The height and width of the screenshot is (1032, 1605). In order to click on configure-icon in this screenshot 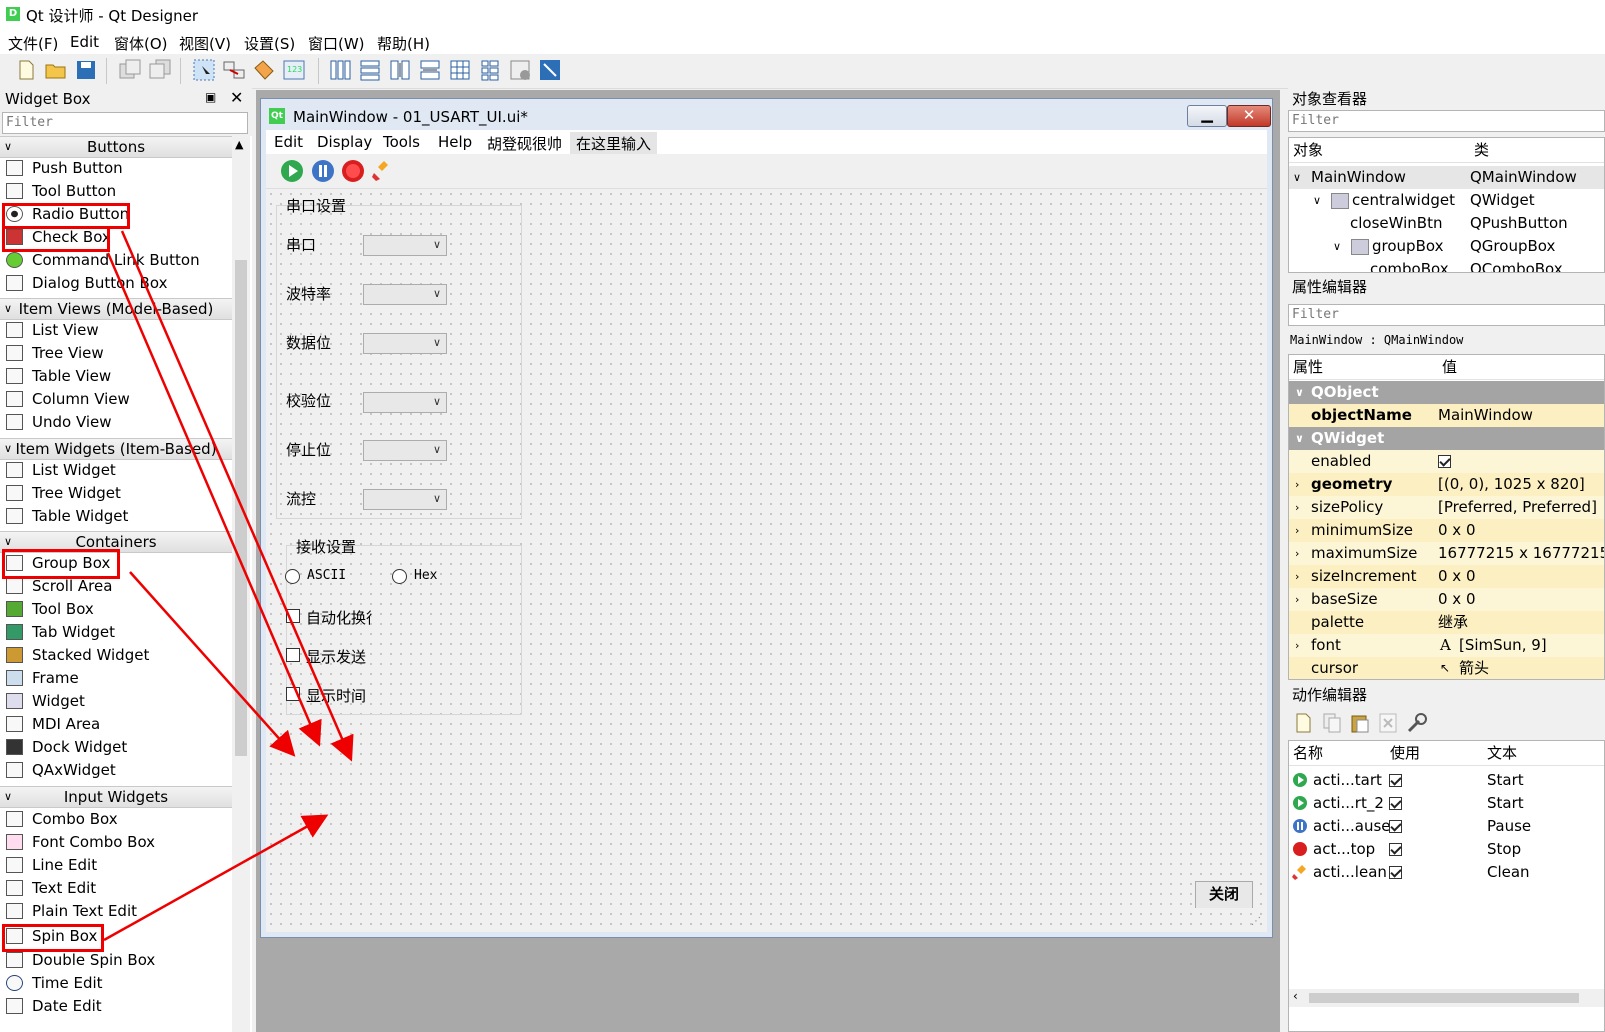, I will do `click(1417, 723)`.